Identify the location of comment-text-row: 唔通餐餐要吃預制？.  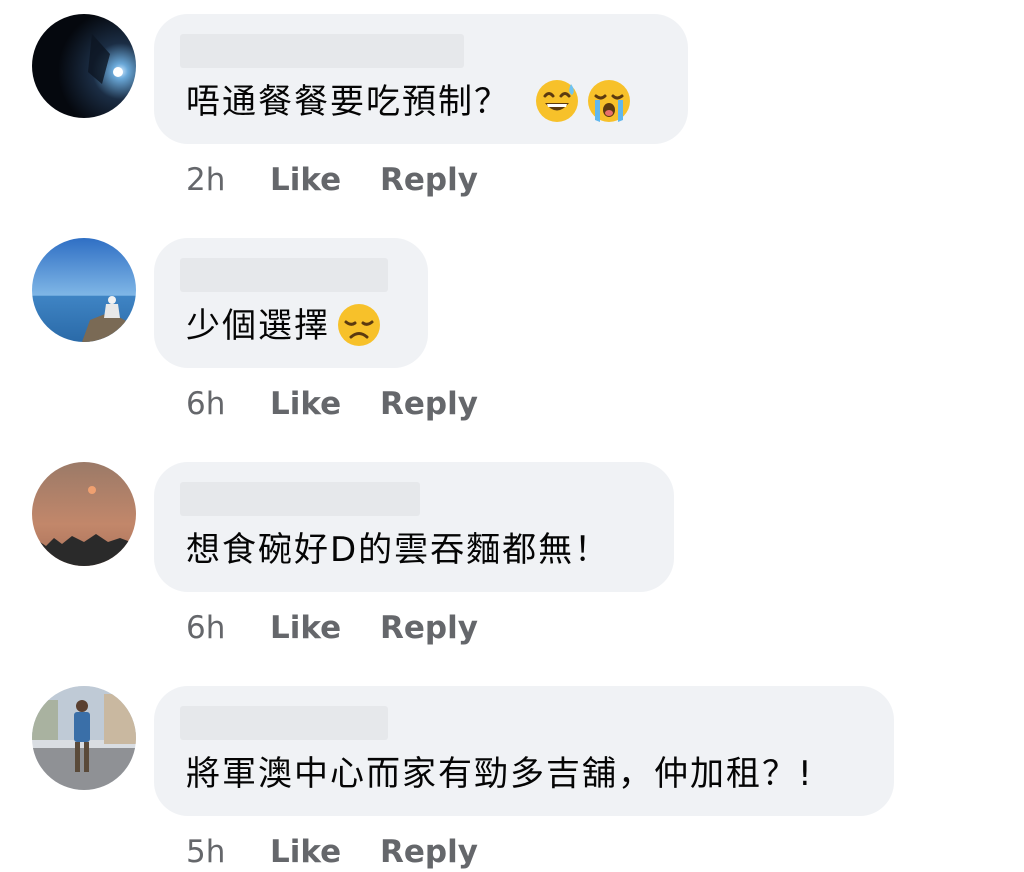
(409, 102).